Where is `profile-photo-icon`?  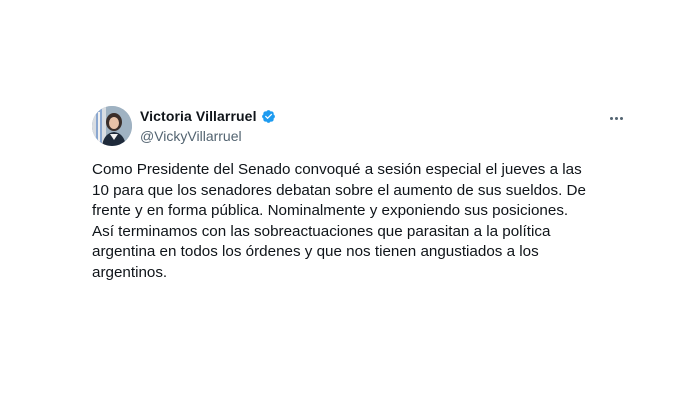
profile-photo-icon is located at coordinates (112, 126).